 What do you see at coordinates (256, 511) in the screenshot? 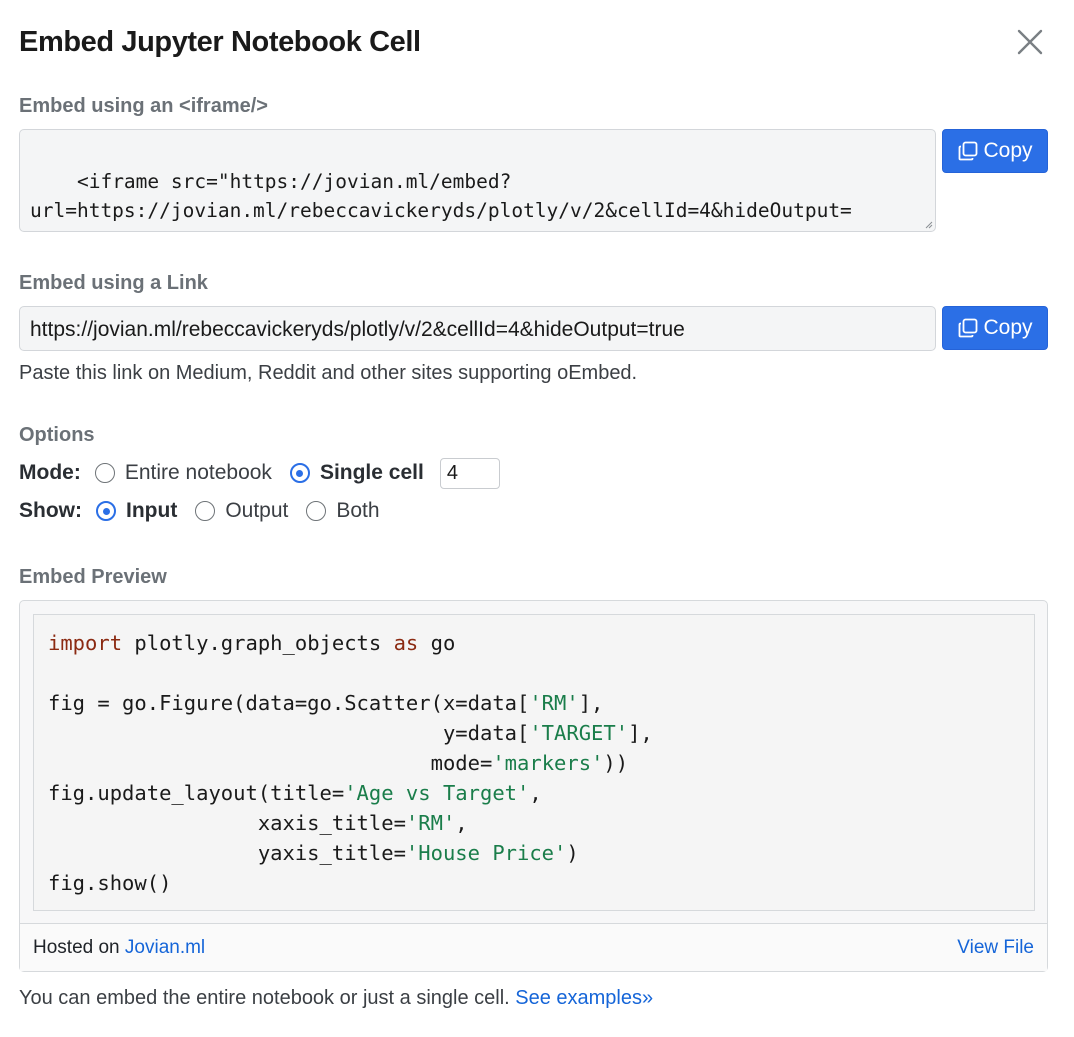
I see `show-output-label: Output` at bounding box center [256, 511].